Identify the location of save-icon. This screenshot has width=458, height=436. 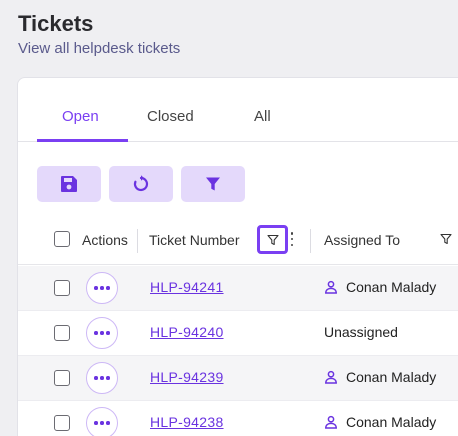
(69, 184).